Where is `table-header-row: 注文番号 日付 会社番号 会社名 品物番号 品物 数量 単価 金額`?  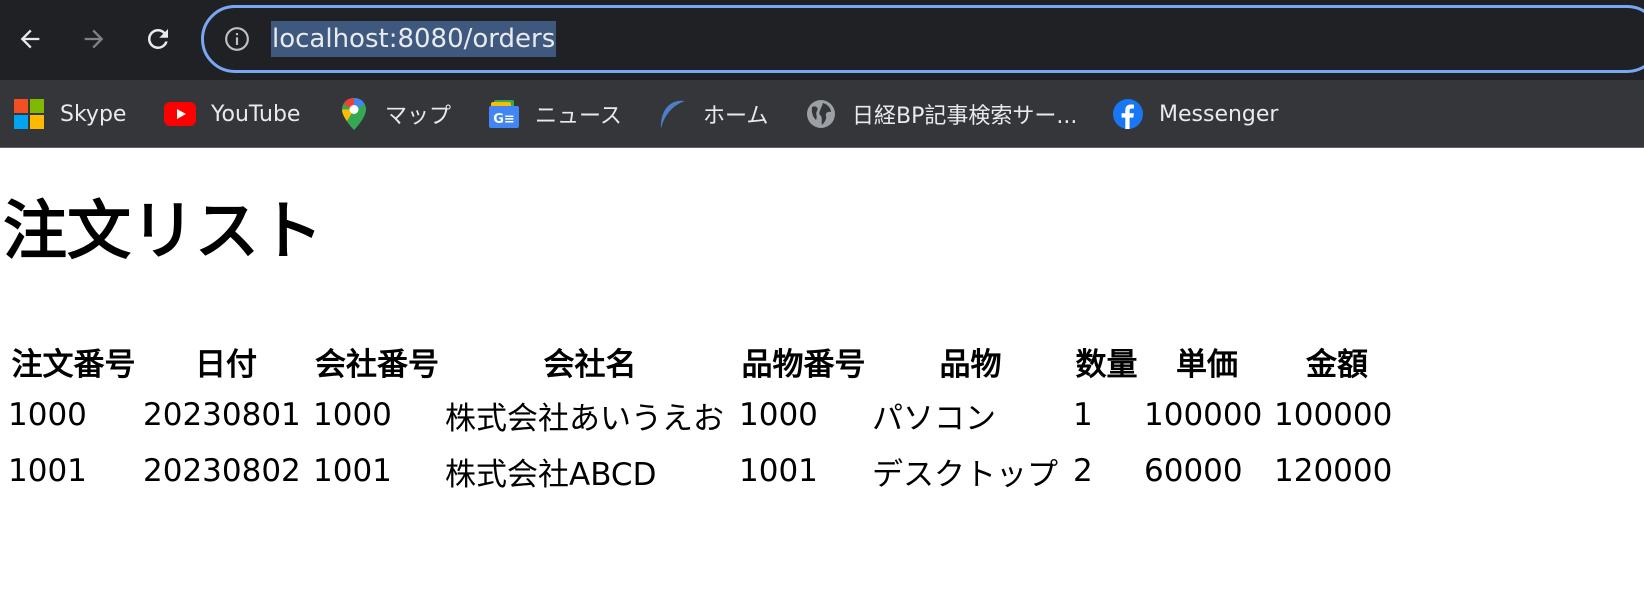
table-header-row: 注文番号 日付 会社番号 会社名 品物番号 品物 数量 単価 金額 is located at coordinates (704, 361).